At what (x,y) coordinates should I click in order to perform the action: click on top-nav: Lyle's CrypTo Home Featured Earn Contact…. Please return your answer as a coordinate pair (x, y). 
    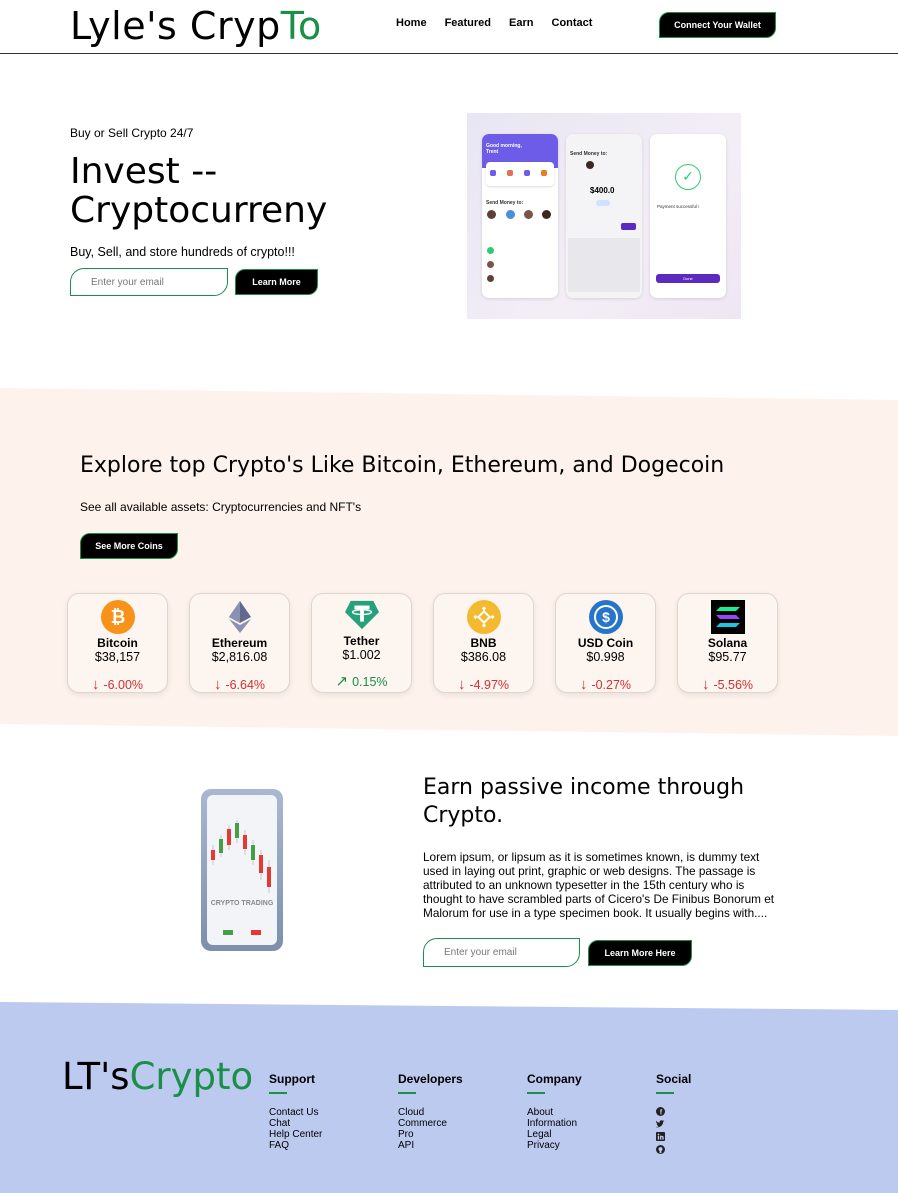
    Looking at the image, I should click on (449, 27).